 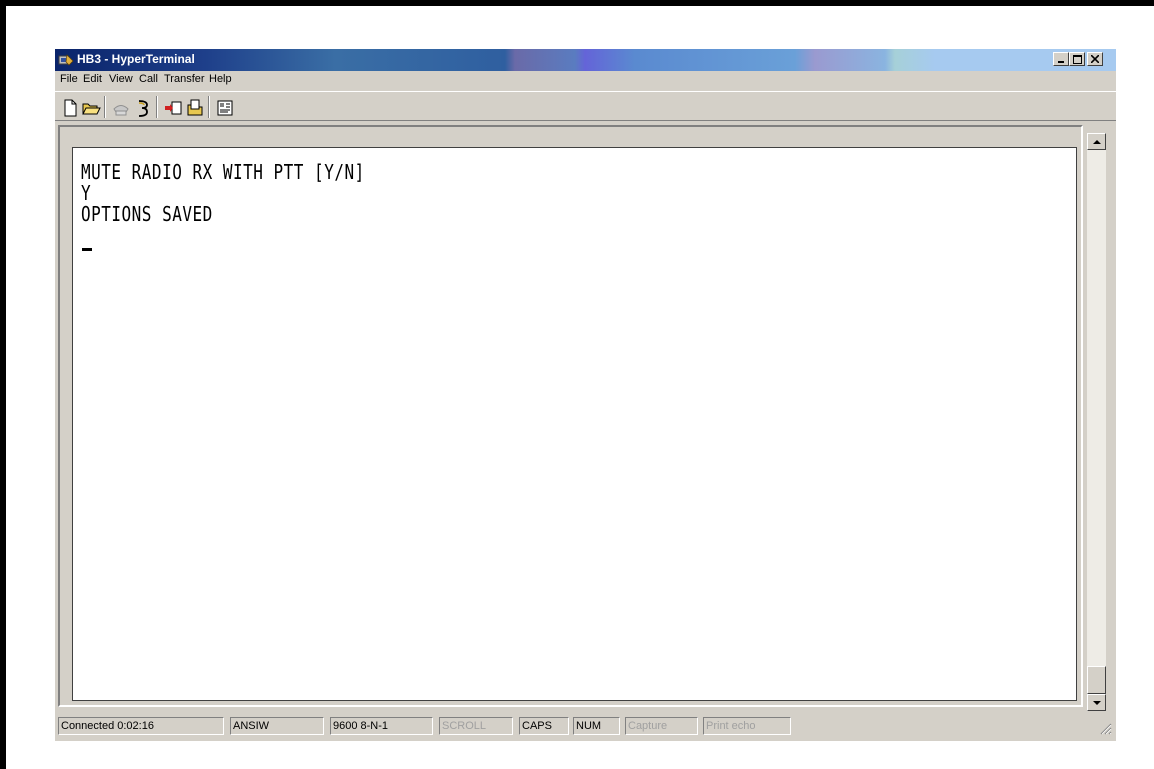 I want to click on disconnect-phone-icon, so click(x=121, y=110).